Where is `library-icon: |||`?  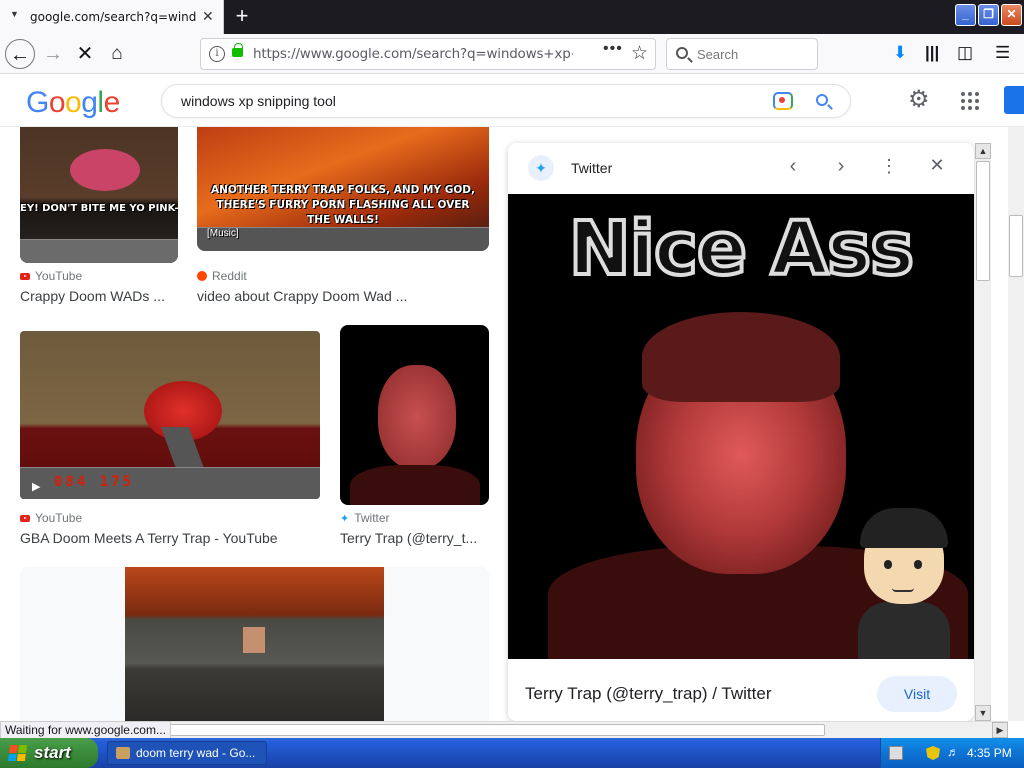
library-icon: ||| is located at coordinates (932, 53).